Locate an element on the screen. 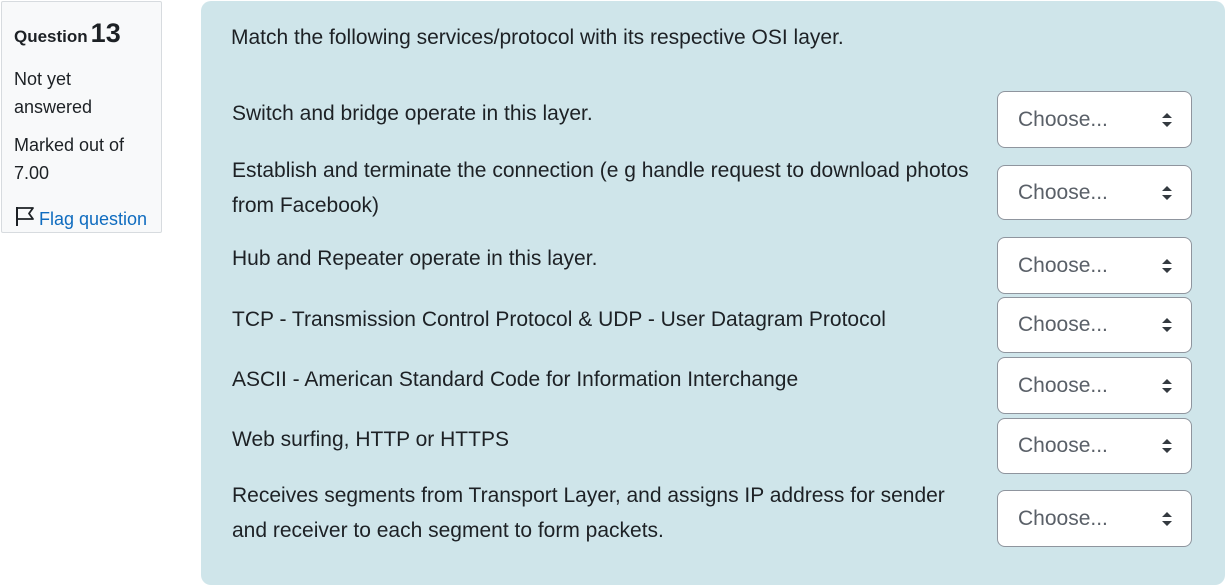  flag-question-link: Flag question is located at coordinates (81, 219).